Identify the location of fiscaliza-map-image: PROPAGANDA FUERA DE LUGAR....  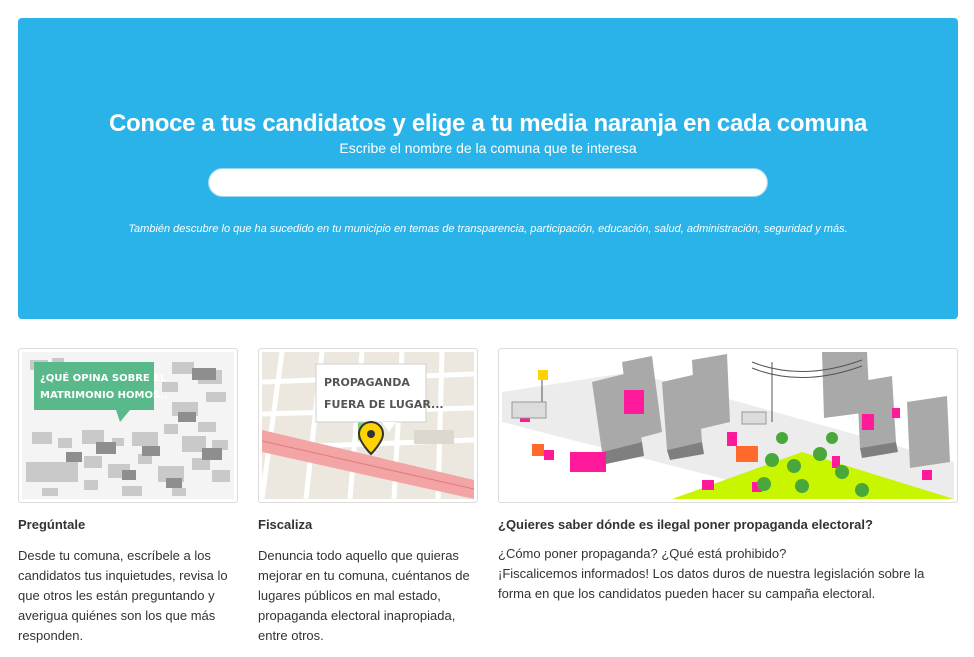
(368, 425).